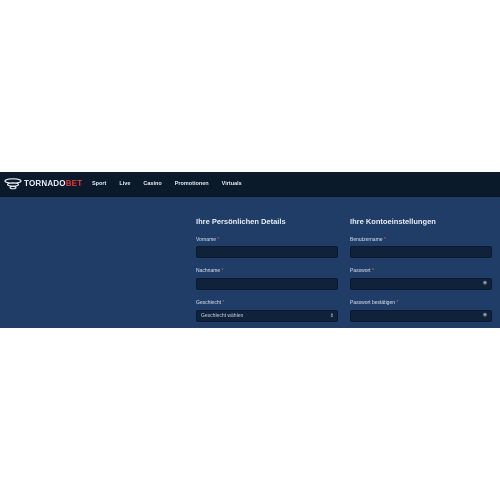  What do you see at coordinates (74, 183) in the screenshot?
I see `brand-name-part2: BET` at bounding box center [74, 183].